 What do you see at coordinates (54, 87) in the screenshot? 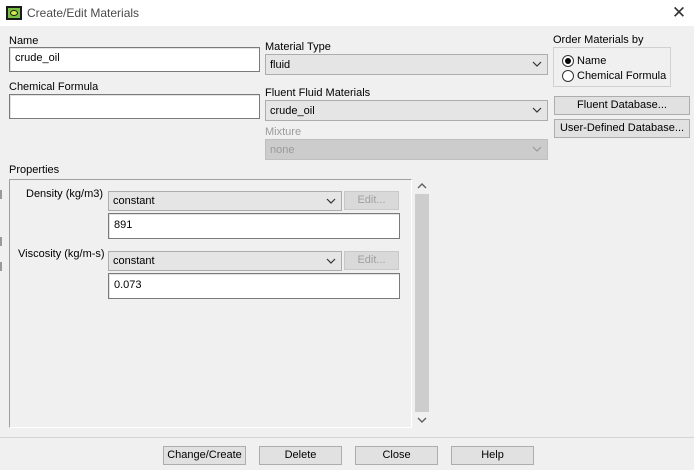
I see `chemical-formula-label: Chemical Formula` at bounding box center [54, 87].